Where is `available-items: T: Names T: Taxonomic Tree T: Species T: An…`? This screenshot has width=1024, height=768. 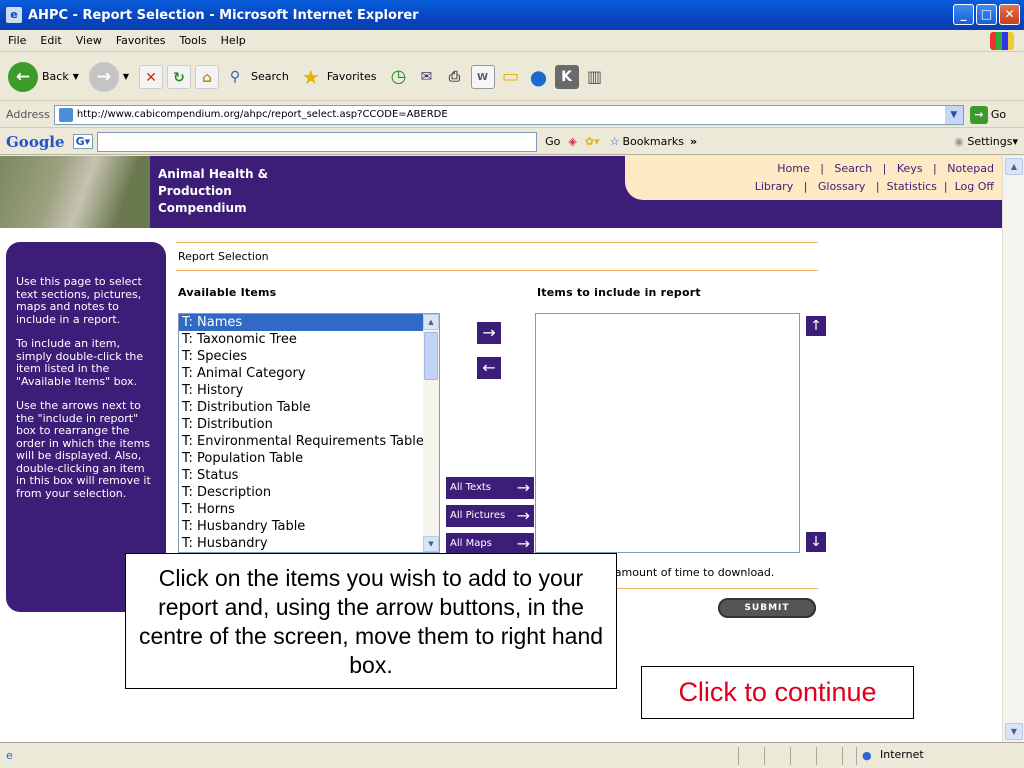
available-items: T: Names T: Taxonomic Tree T: Species T: An… is located at coordinates (309, 433).